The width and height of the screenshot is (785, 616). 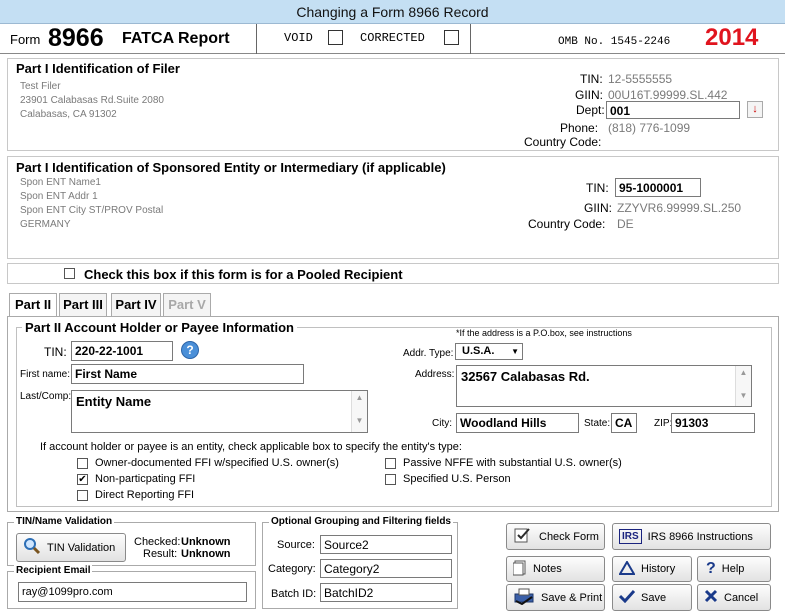 I want to click on notes-icon, so click(x=519, y=569).